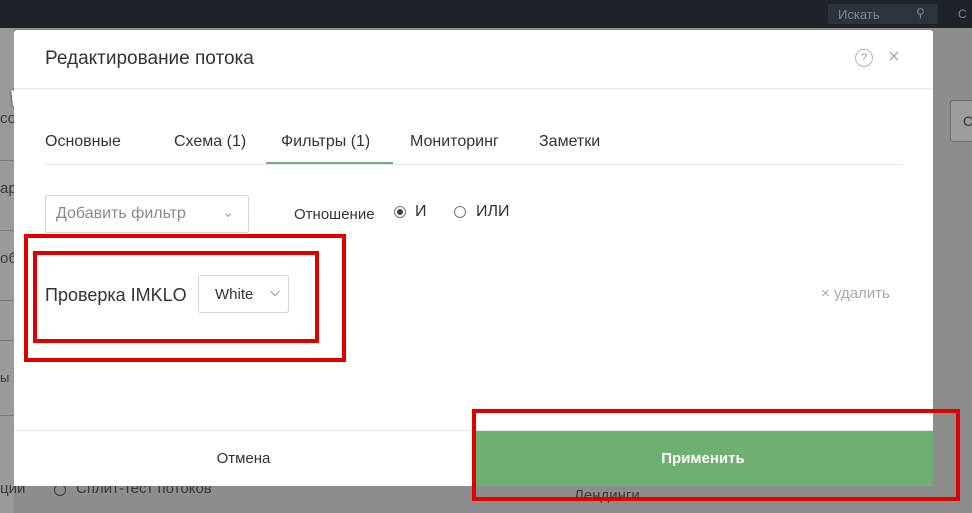 The width and height of the screenshot is (972, 513). I want to click on active-tab-indicator, so click(329, 163).